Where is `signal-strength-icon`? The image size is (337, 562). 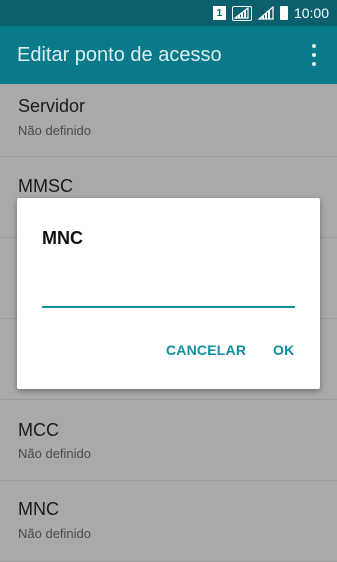
signal-strength-icon is located at coordinates (265, 13).